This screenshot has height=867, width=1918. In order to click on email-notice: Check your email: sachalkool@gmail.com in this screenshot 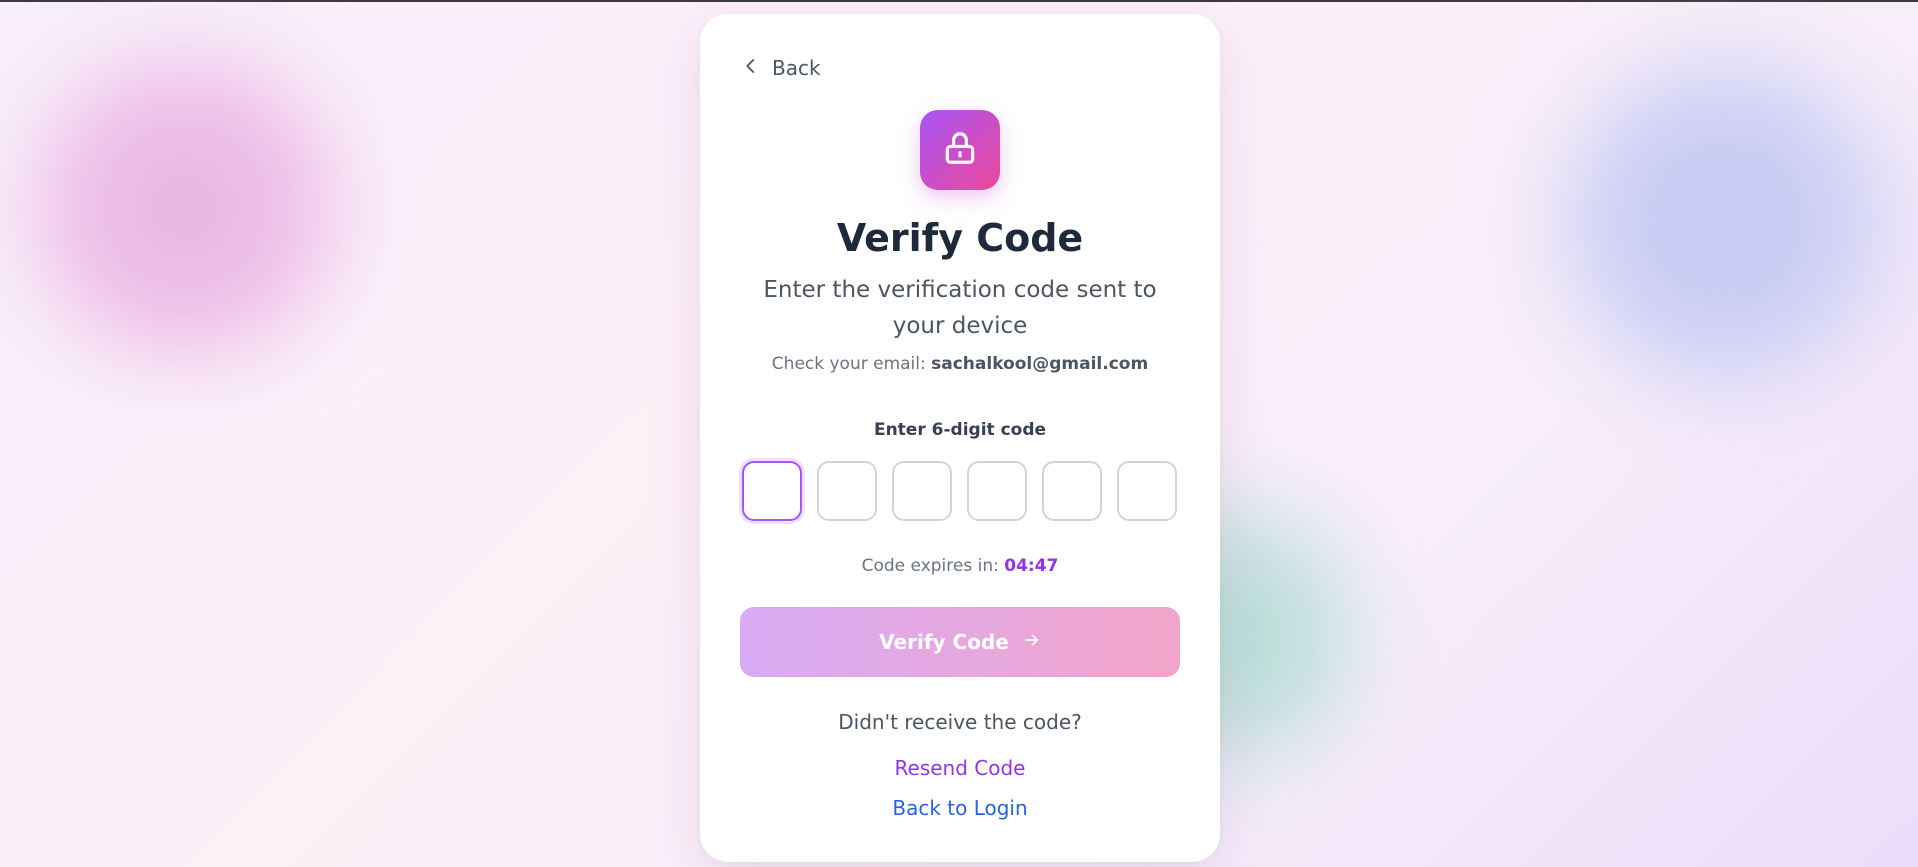, I will do `click(960, 364)`.